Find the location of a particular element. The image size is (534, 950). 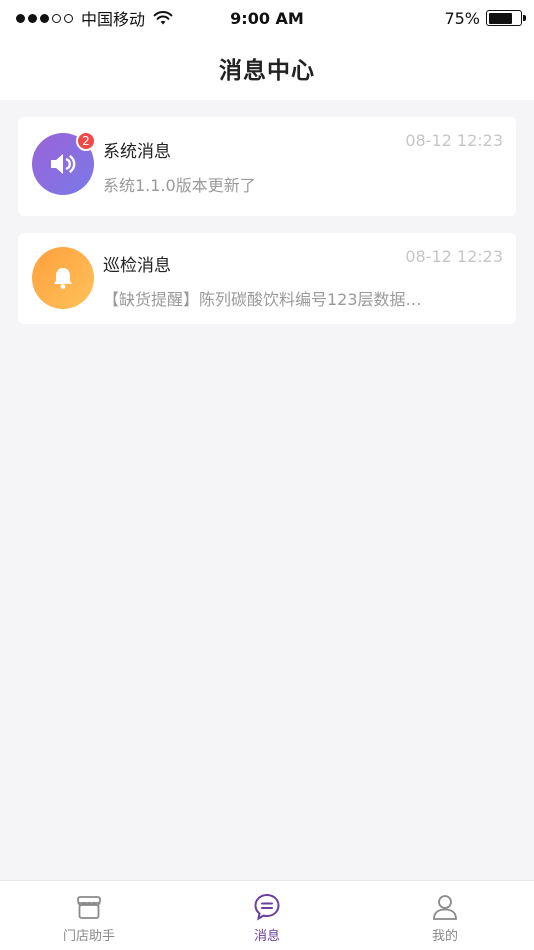

system-message-avatar: 2 is located at coordinates (64, 163).